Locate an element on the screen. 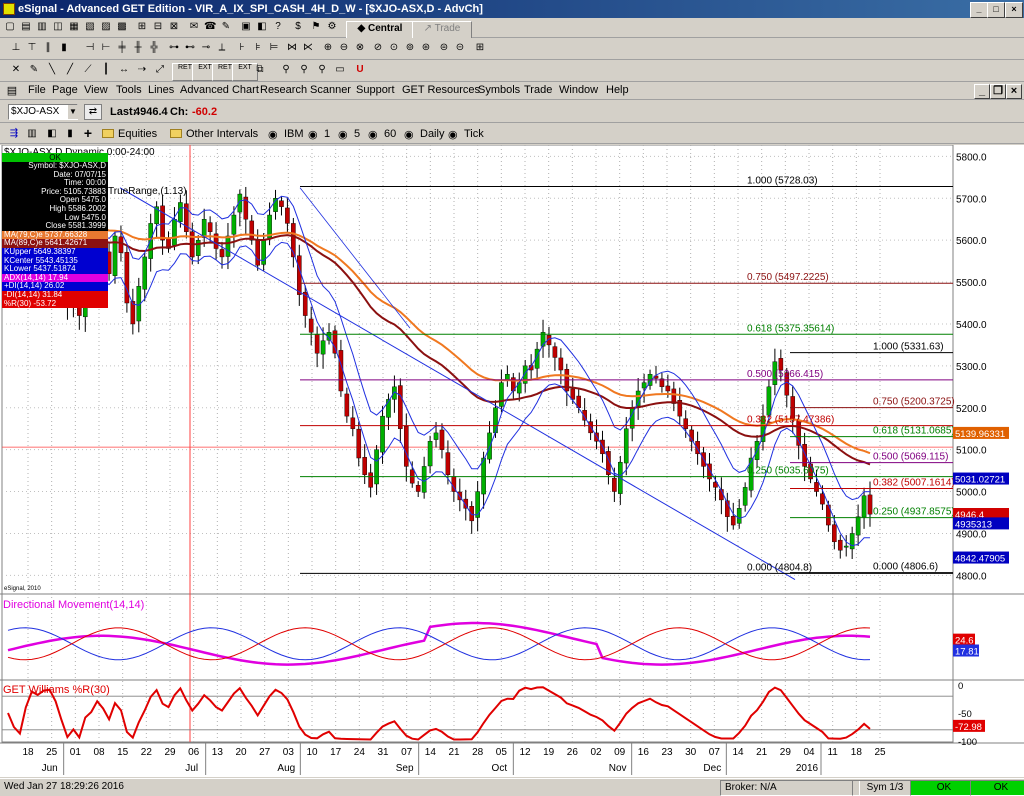  bar-icon: ⊕ is located at coordinates (328, 48).